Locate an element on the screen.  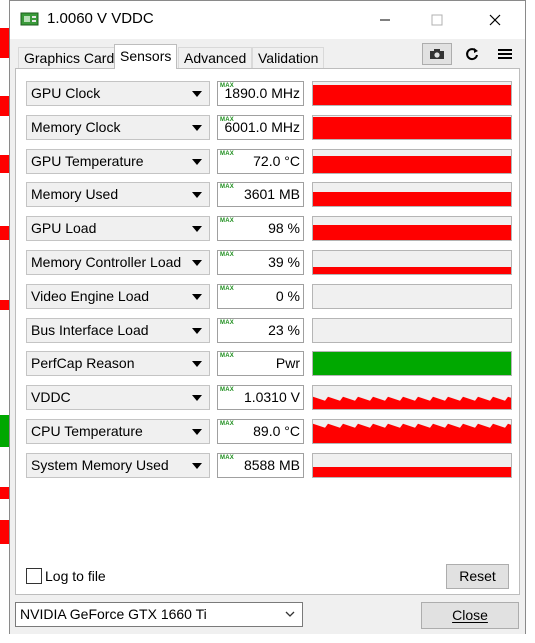
sensor-name-dropdown: Memory Clock is located at coordinates (118, 127).